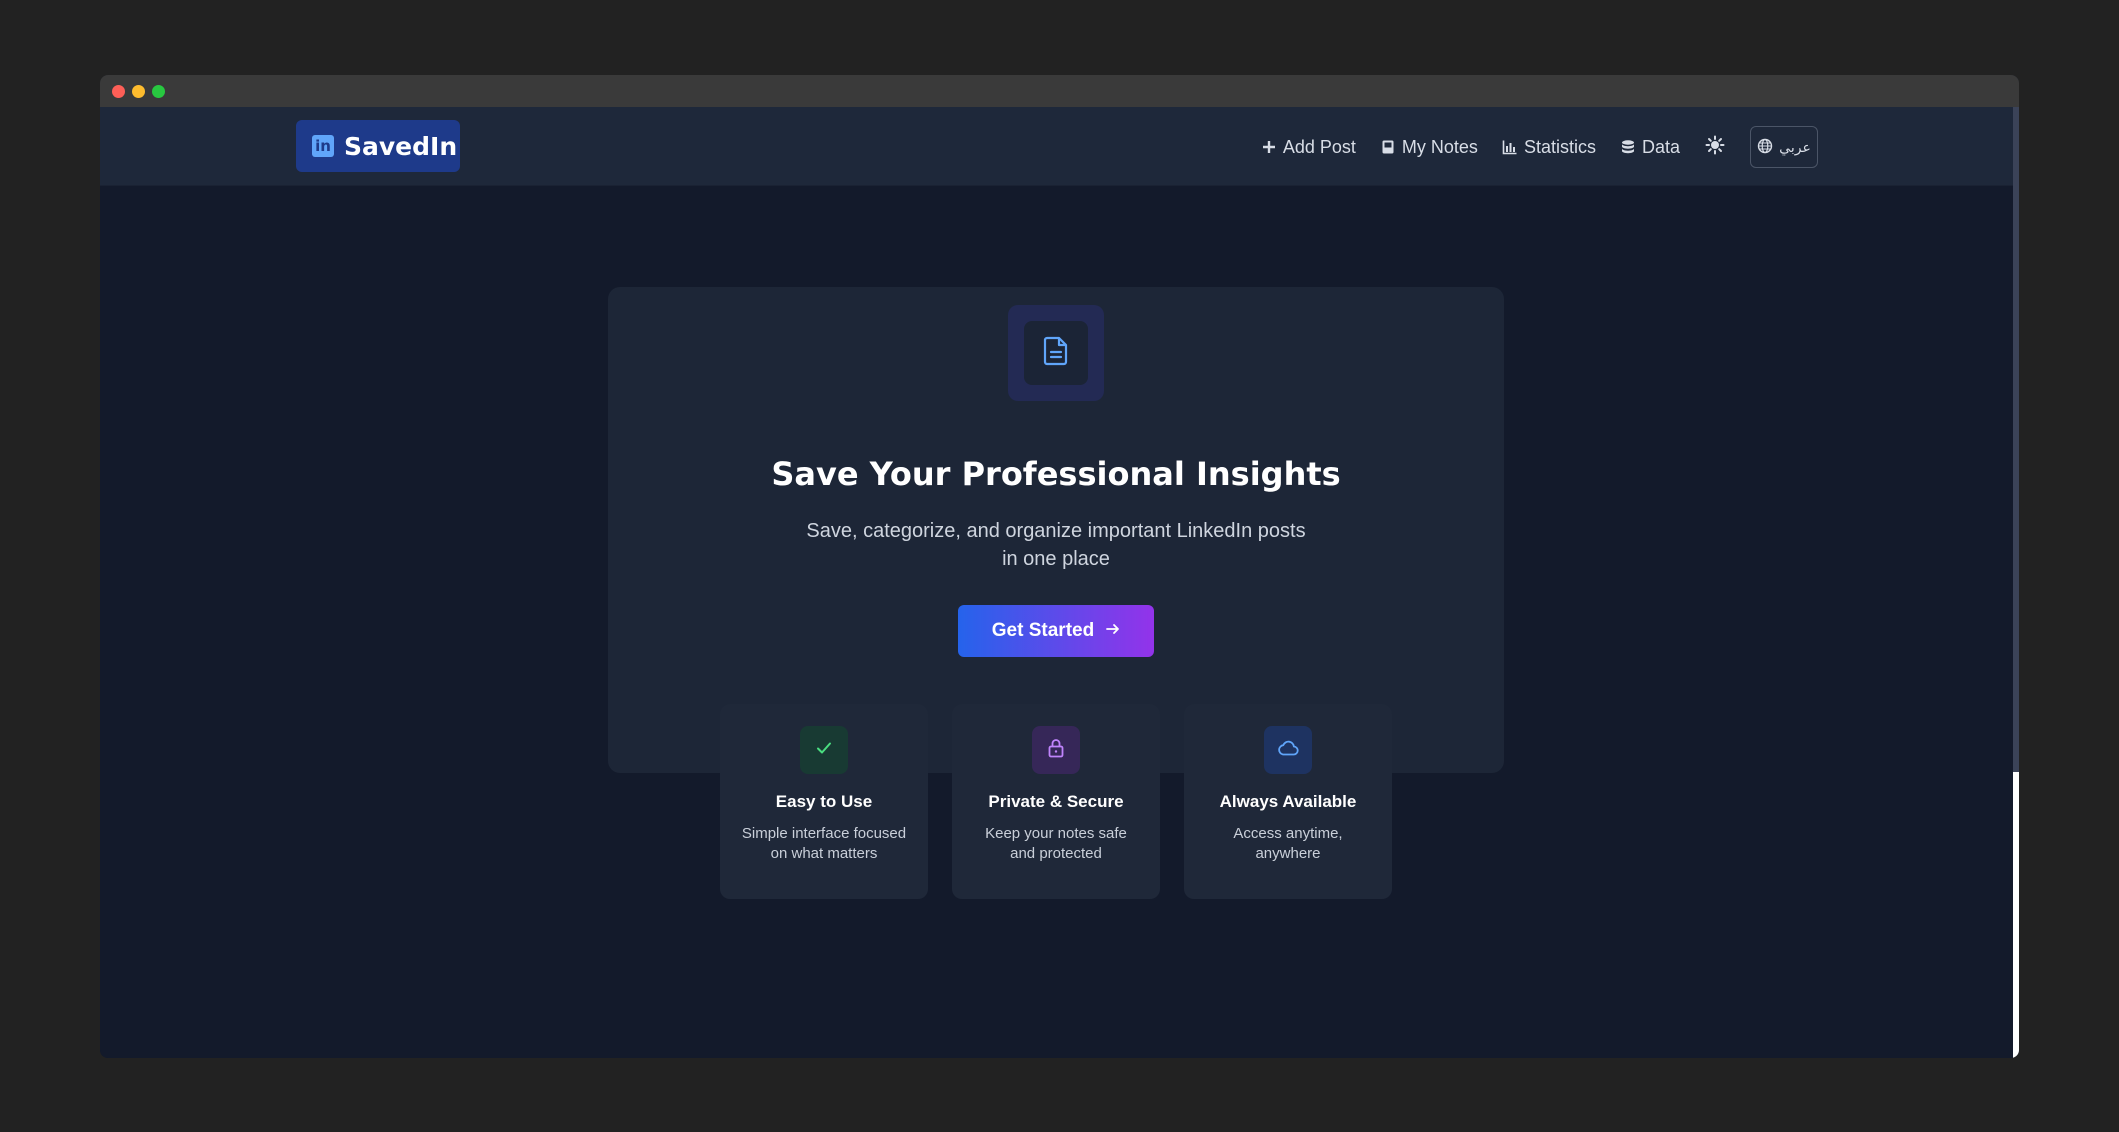  I want to click on get-started-button: Get Started, so click(1056, 631).